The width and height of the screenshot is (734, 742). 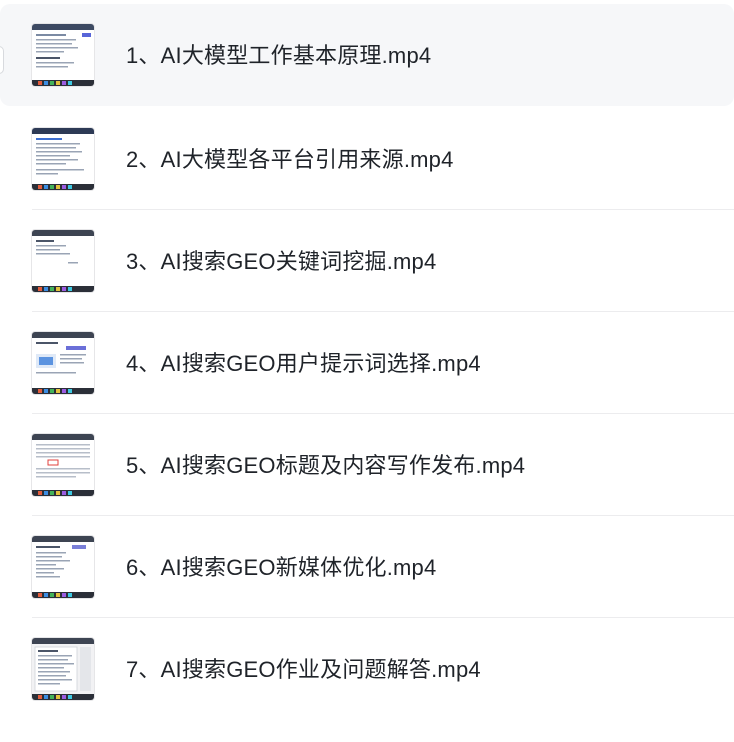 What do you see at coordinates (290, 159) in the screenshot?
I see `file-name: 2、AI大模型各平台引用来源.mp4` at bounding box center [290, 159].